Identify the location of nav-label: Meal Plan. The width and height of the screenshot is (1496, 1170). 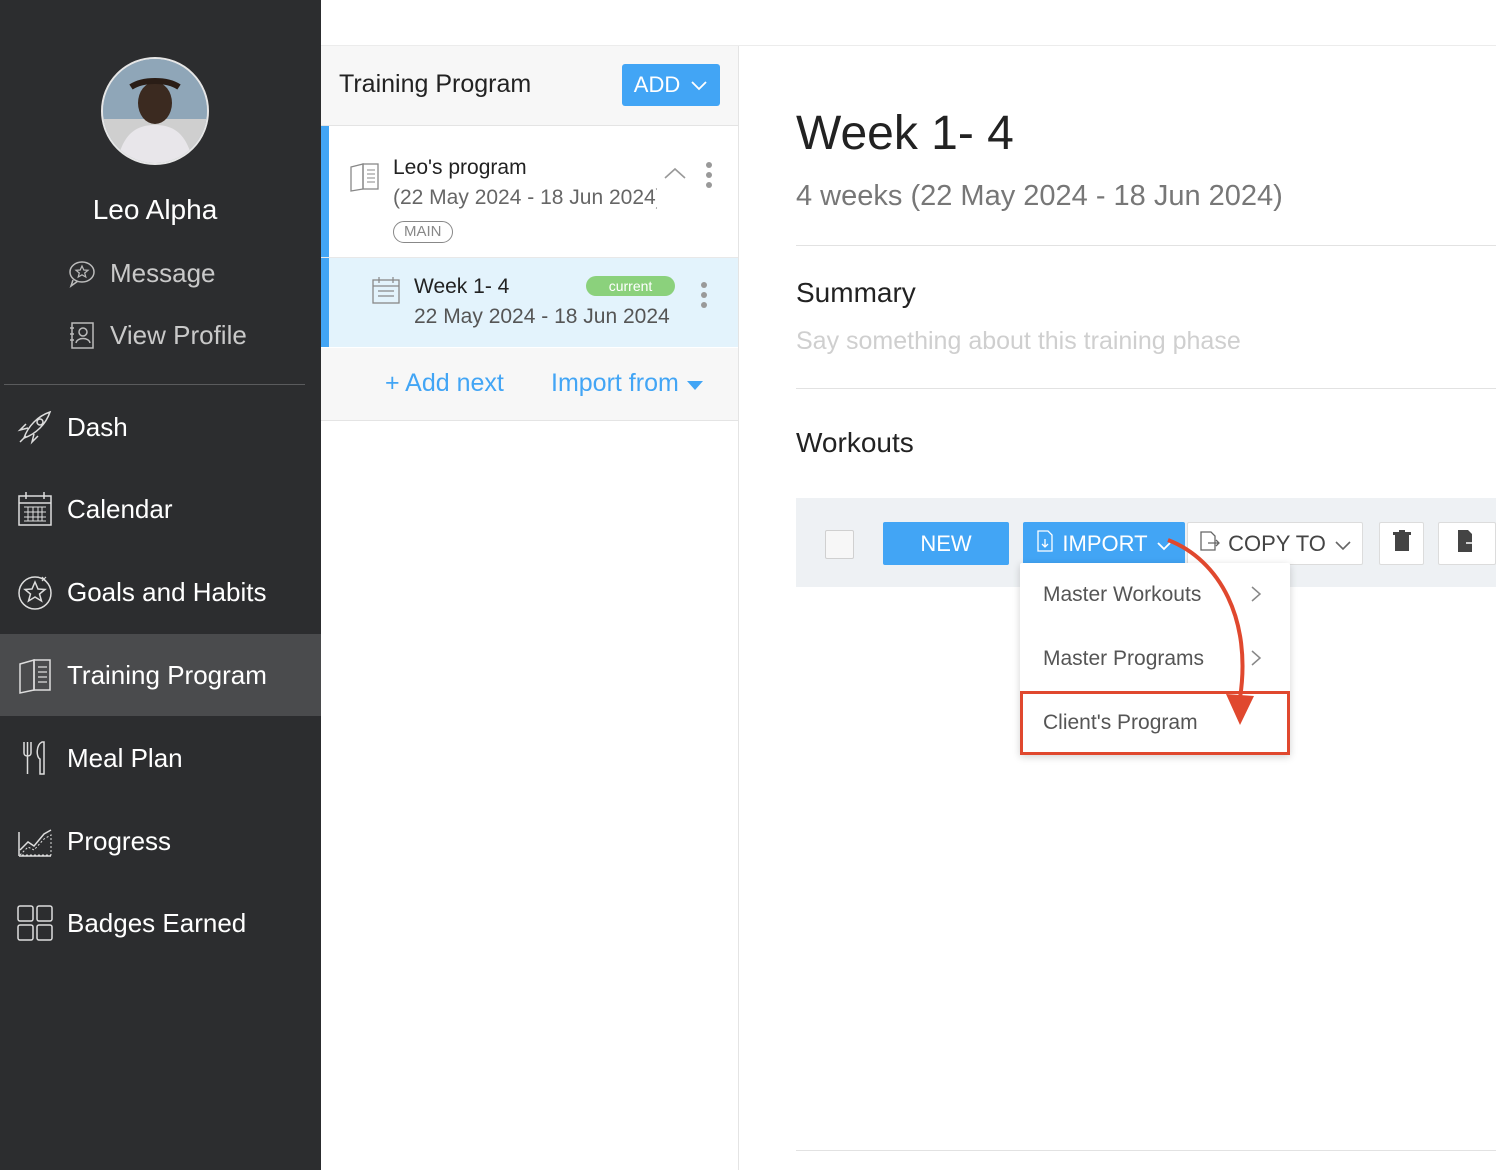
(125, 757).